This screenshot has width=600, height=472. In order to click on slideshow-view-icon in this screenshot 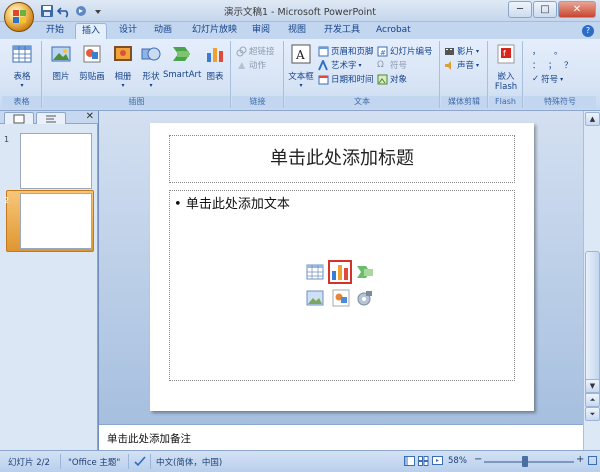, I will do `click(437, 462)`.